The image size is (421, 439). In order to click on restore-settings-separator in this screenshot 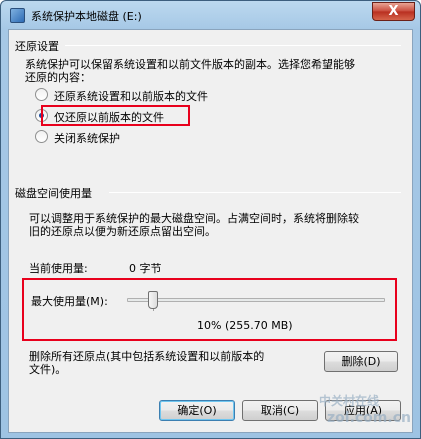, I will do `click(233, 45)`.